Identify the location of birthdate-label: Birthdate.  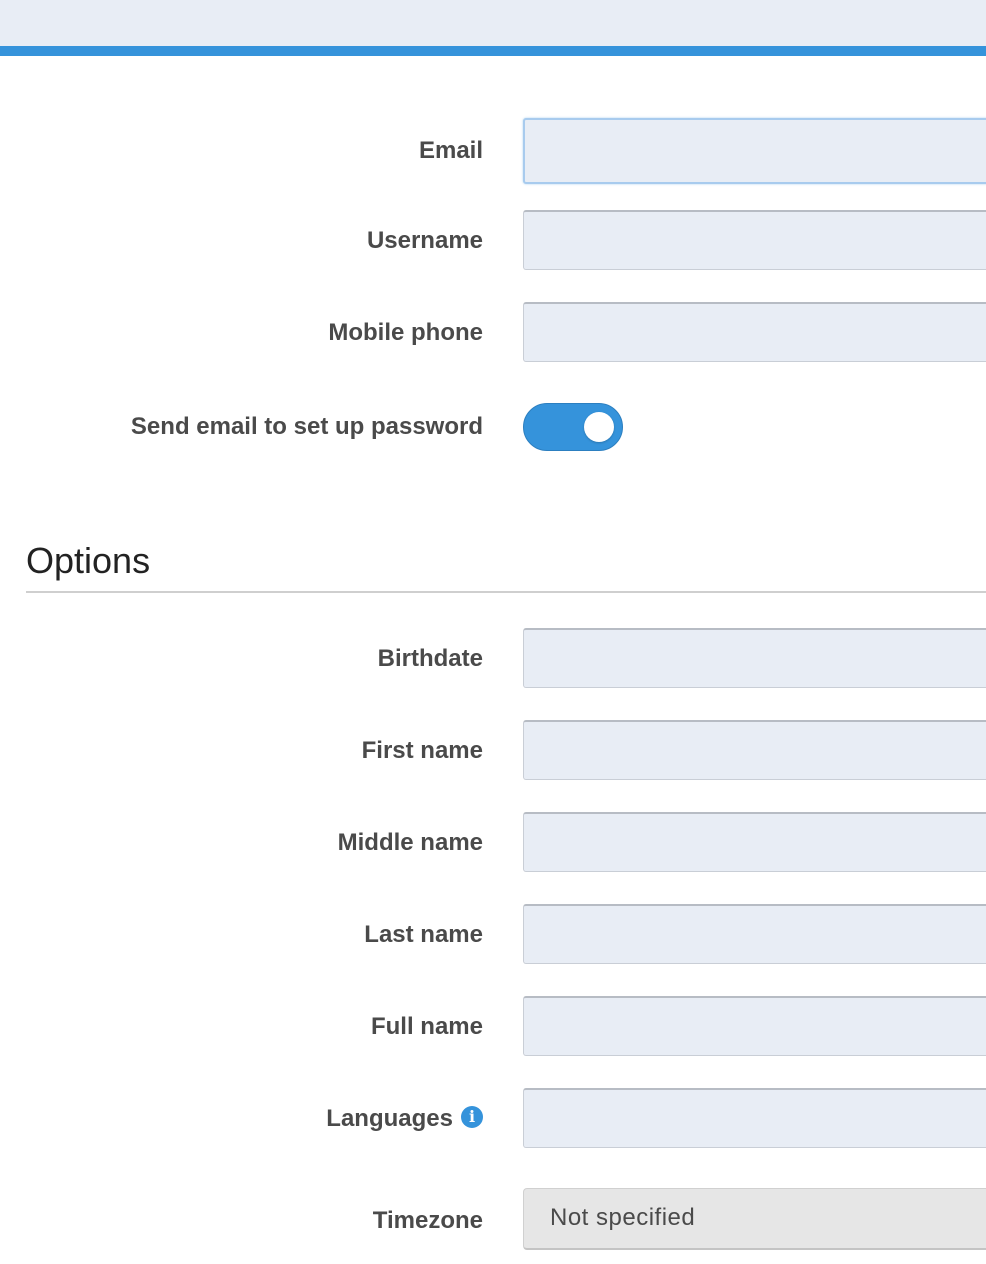
(430, 658).